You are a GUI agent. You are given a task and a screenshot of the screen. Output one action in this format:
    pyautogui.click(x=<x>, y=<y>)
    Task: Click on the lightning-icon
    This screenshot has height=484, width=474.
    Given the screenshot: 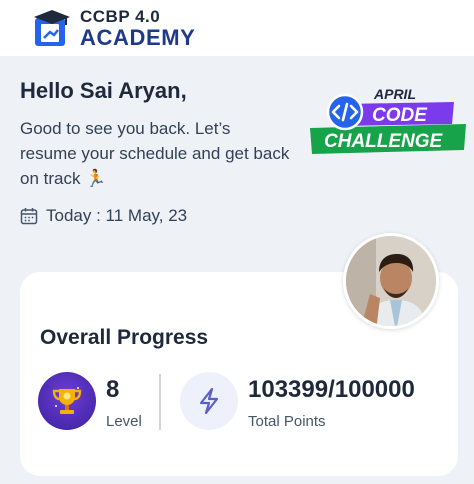 What is the action you would take?
    pyautogui.click(x=209, y=401)
    